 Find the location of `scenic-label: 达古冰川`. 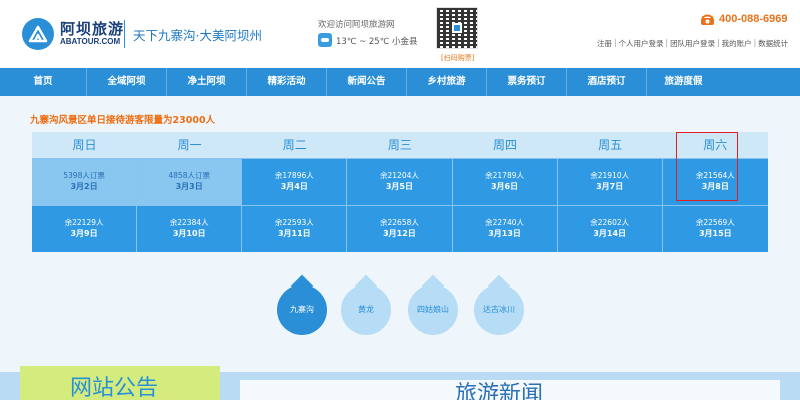

scenic-label: 达古冰川 is located at coordinates (499, 309).